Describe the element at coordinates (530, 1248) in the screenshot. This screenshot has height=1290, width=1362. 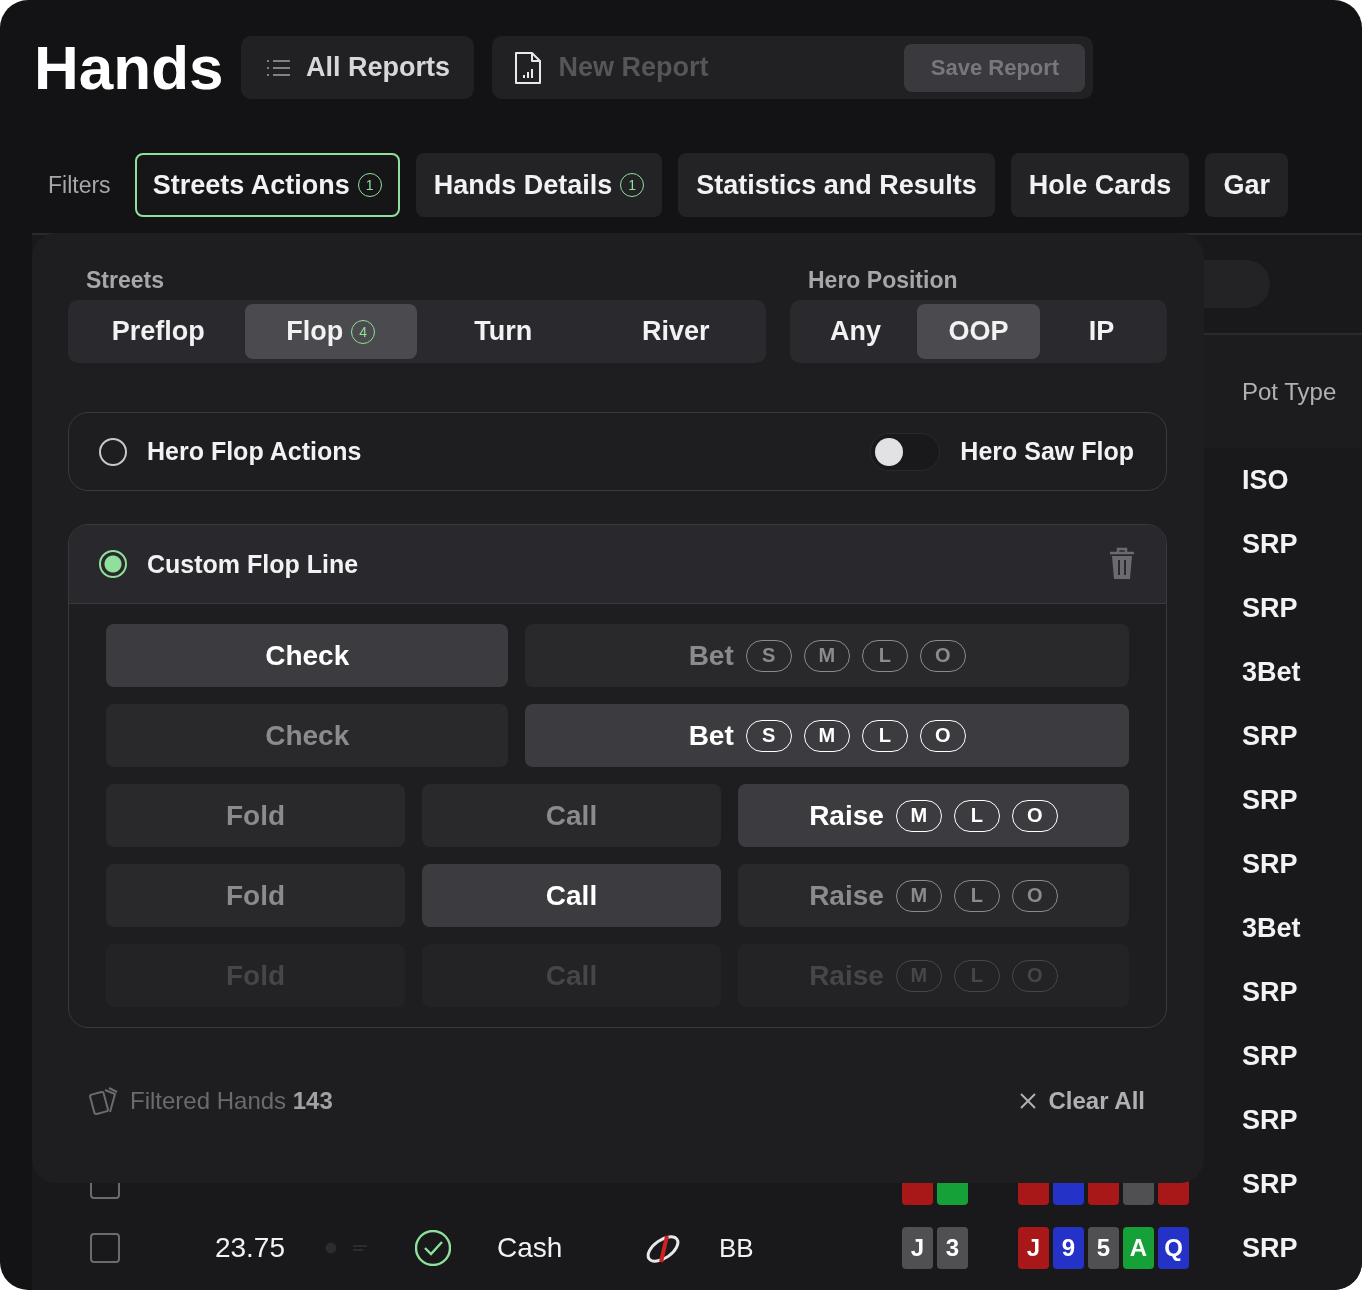
I see `table-cell-text: Cash` at that location.